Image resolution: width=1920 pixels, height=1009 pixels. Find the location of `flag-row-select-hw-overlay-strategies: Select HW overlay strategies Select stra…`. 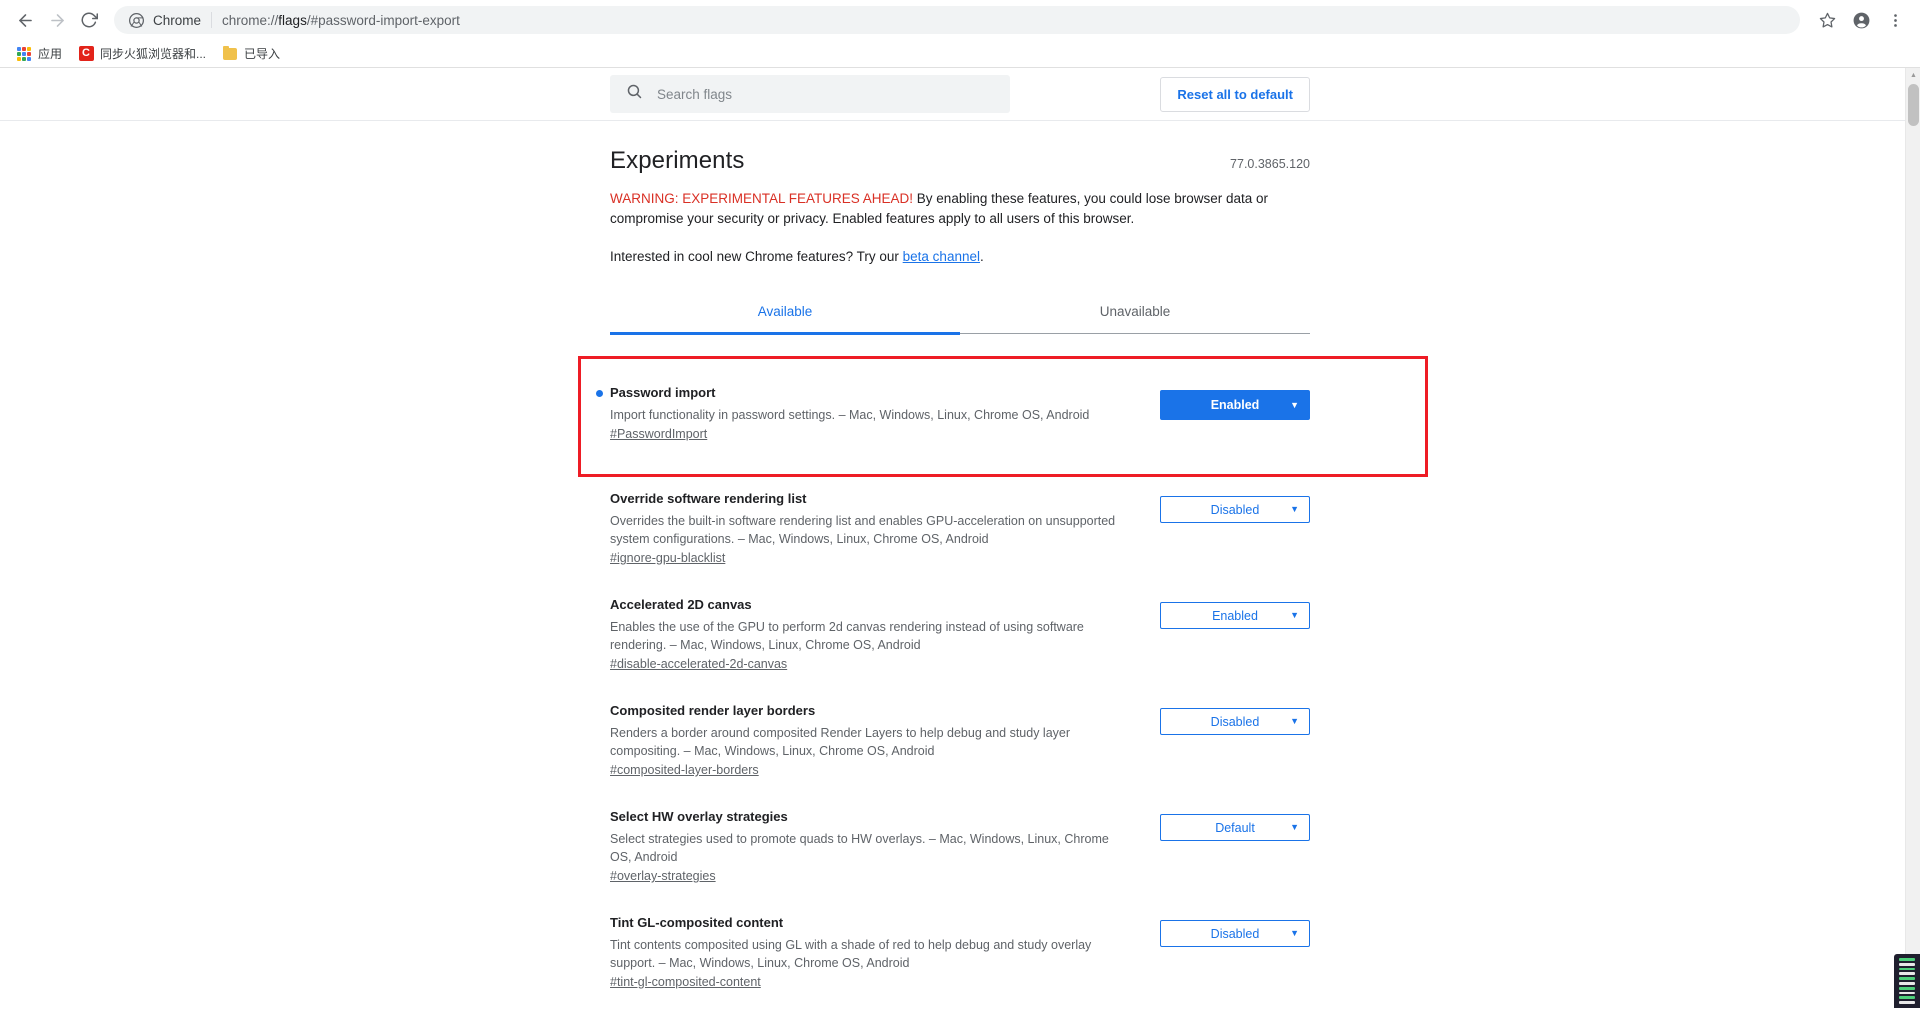

flag-row-select-hw-overlay-strategies: Select HW overlay strategies Select stra… is located at coordinates (960, 848).